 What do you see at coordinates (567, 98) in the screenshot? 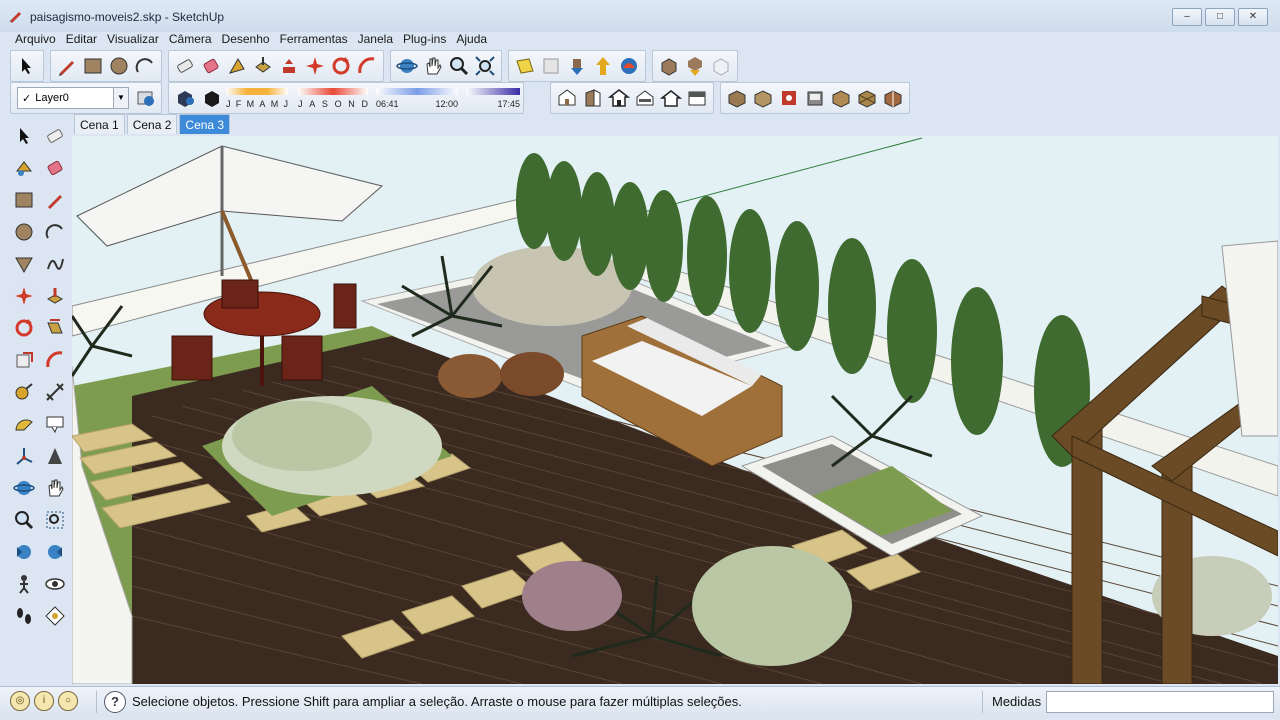
I see `iso-view-icon` at bounding box center [567, 98].